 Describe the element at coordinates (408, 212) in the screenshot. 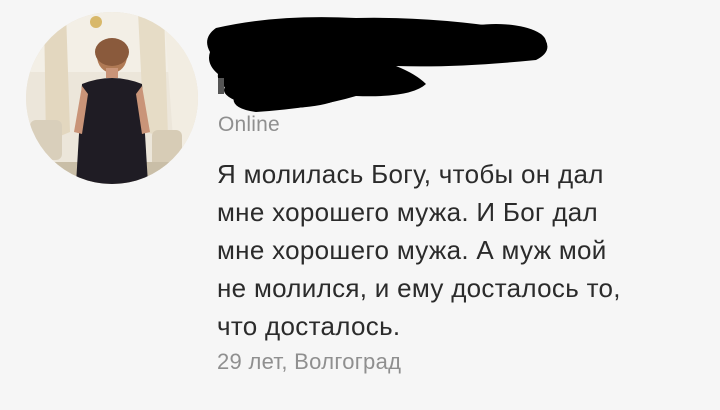

I see `bio-line: мне хорошего мужа. И Бог дал` at that location.